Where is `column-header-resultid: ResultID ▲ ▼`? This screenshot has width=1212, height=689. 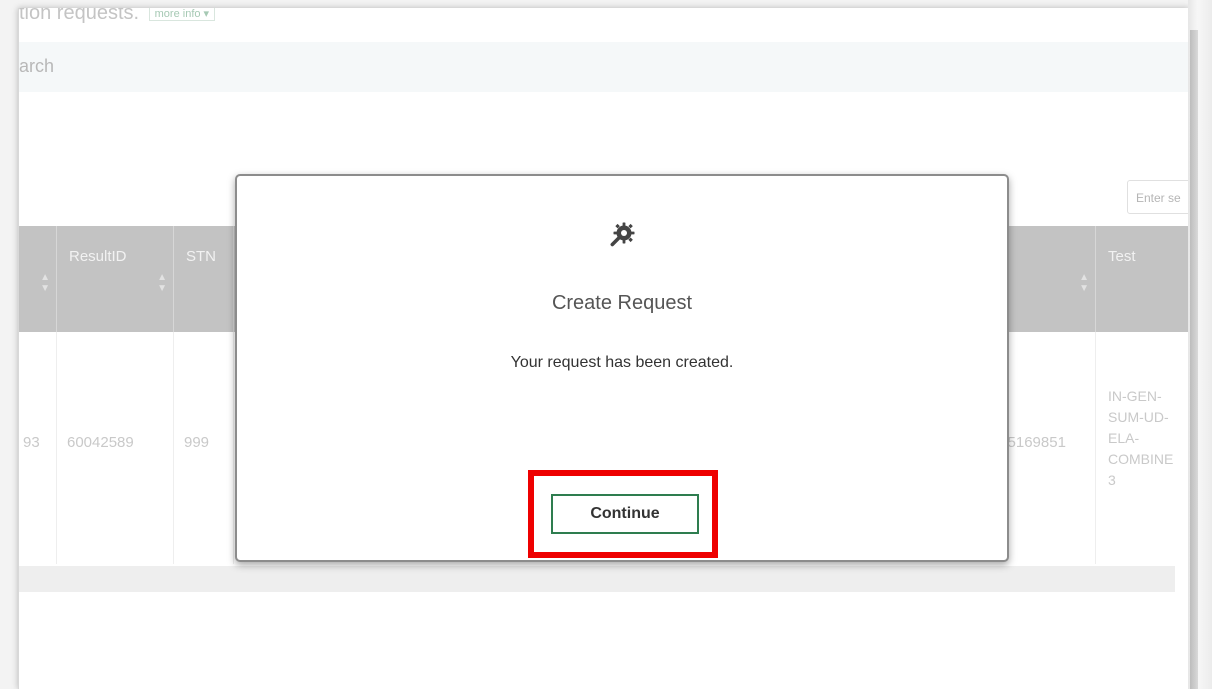 column-header-resultid: ResultID ▲ ▼ is located at coordinates (115, 279).